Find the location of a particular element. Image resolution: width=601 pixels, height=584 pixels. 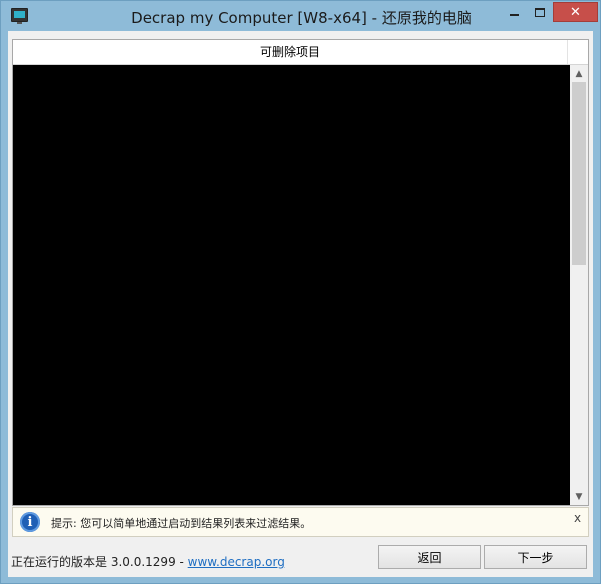

hint-text: 提示: 您可以简单地通过启动到结果列表来过滤结果。 is located at coordinates (181, 523).